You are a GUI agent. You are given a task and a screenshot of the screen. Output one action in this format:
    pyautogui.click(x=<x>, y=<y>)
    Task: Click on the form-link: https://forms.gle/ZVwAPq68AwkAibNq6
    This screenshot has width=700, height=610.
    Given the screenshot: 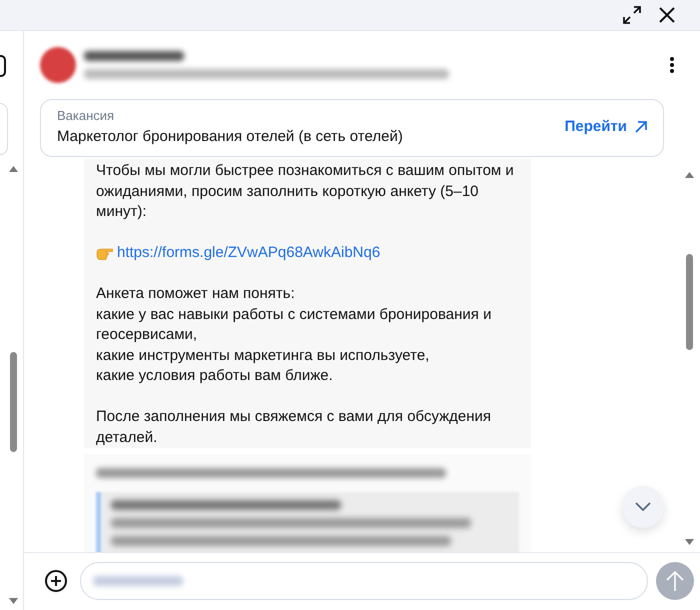 What is the action you would take?
    pyautogui.click(x=248, y=253)
    